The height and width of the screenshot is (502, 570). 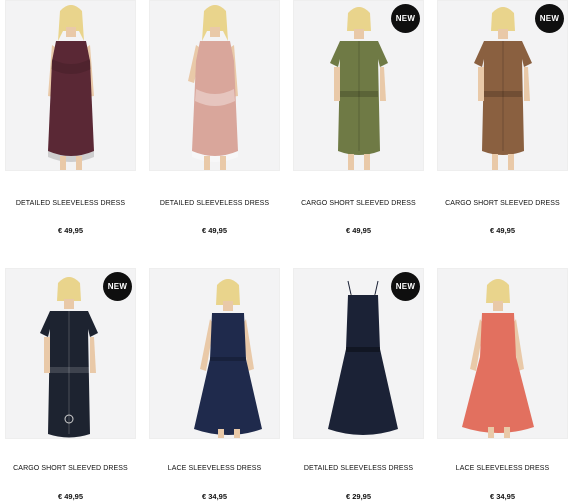 I want to click on product-card: NEW DETAILED SLEEVELESS DRESS € 29,95, so click(x=358, y=384).